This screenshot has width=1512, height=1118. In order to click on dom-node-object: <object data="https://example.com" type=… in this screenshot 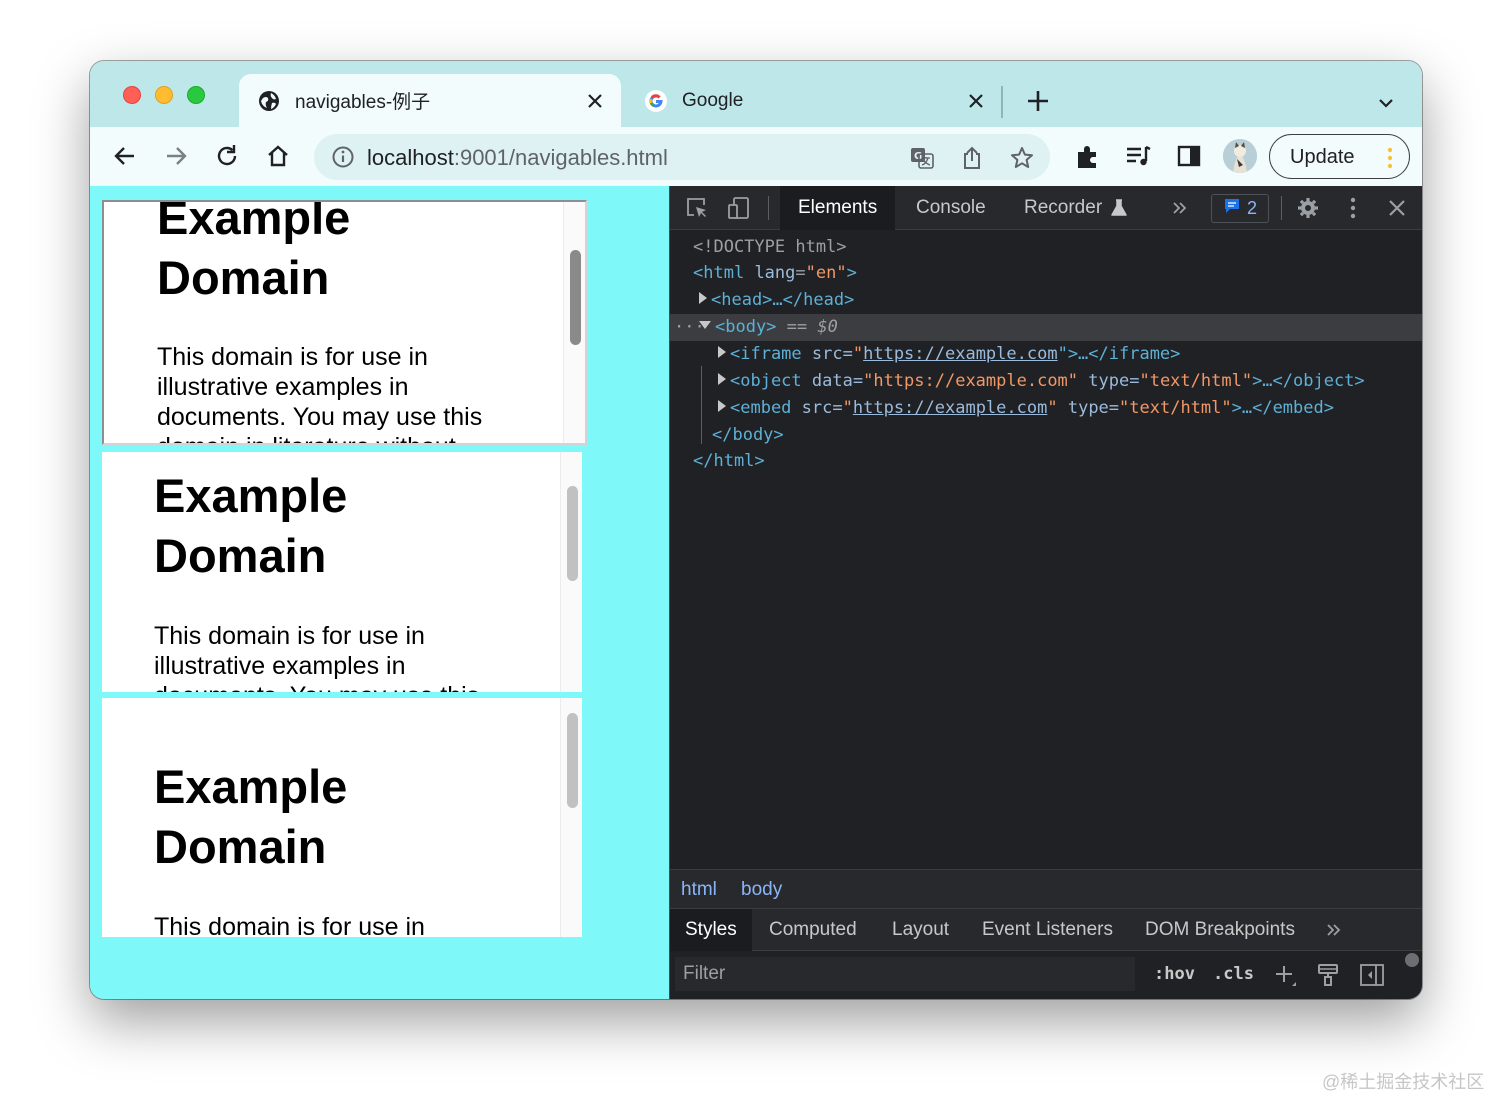, I will do `click(1041, 381)`.